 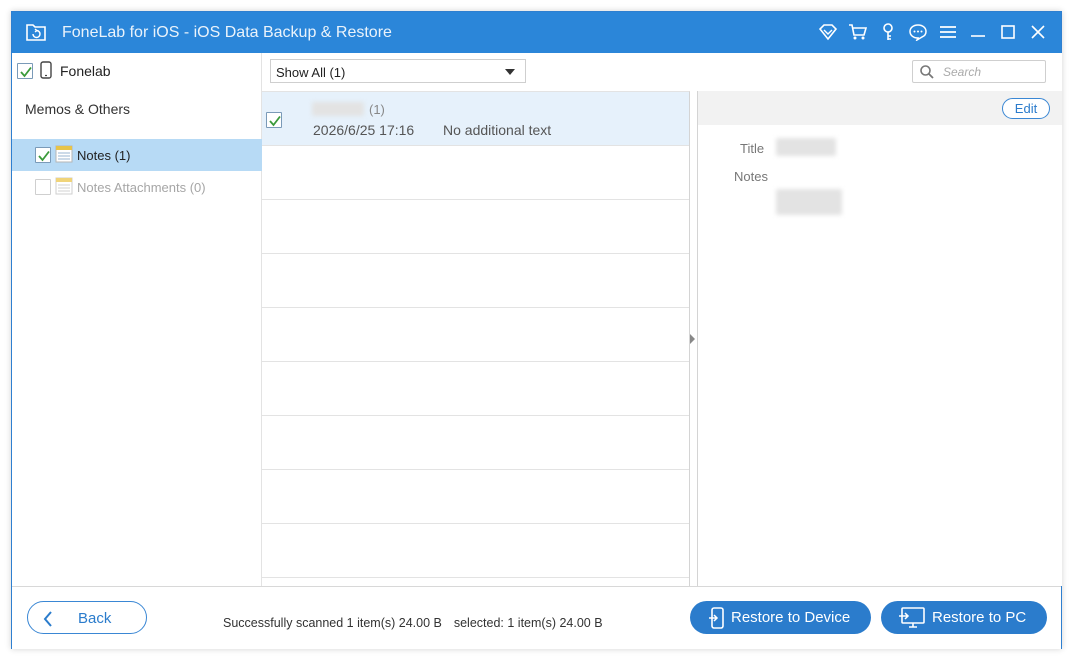 What do you see at coordinates (752, 148) in the screenshot?
I see `title-label: Title` at bounding box center [752, 148].